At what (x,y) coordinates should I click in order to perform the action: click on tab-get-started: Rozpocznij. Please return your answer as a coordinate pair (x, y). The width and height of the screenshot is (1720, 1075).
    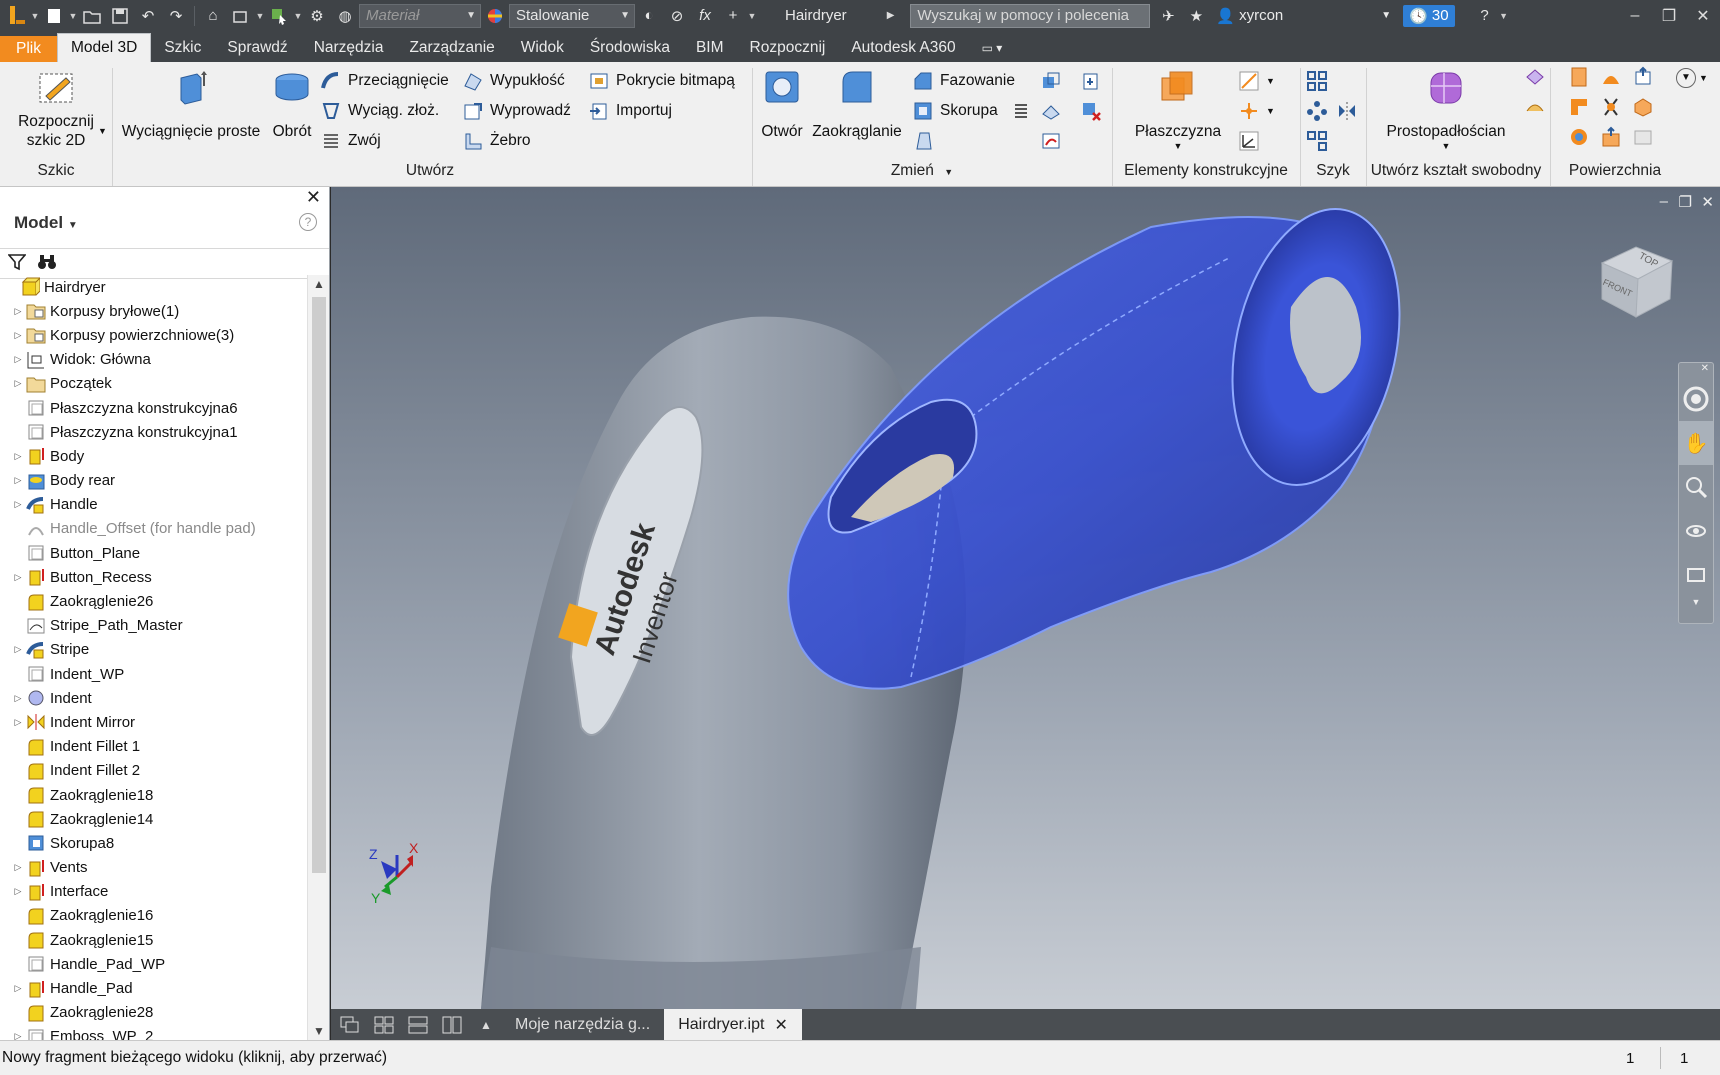
    Looking at the image, I should click on (788, 48).